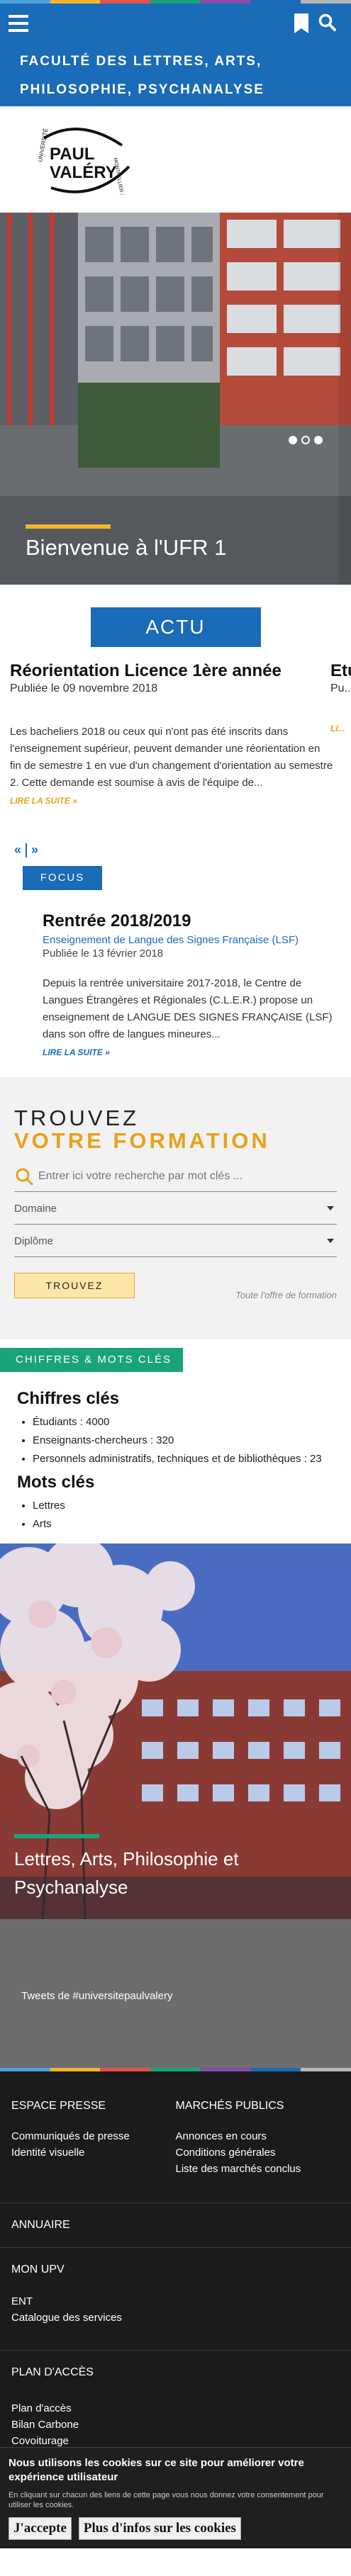  I want to click on bookmark-icon, so click(301, 23).